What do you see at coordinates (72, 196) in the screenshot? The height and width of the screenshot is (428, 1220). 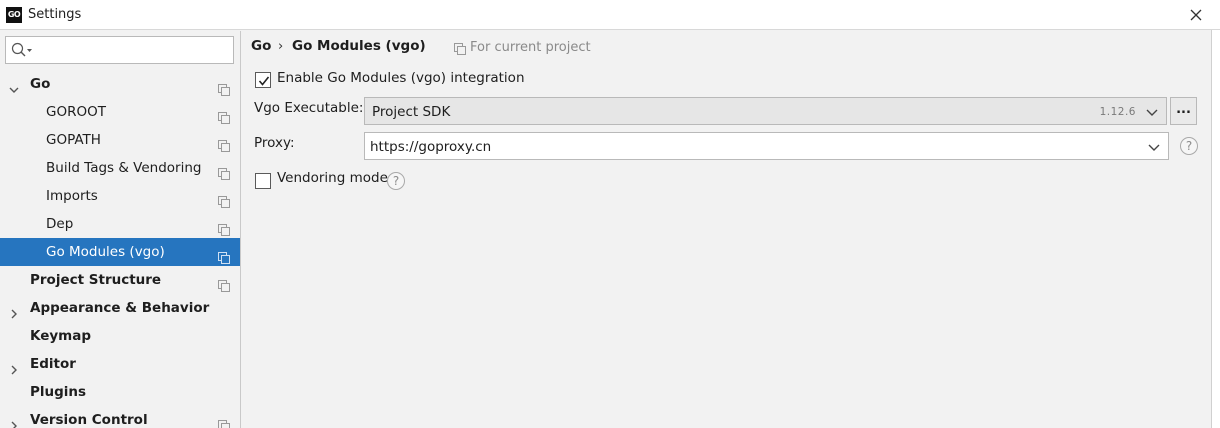 I see `sidebar-item-label: Imports` at bounding box center [72, 196].